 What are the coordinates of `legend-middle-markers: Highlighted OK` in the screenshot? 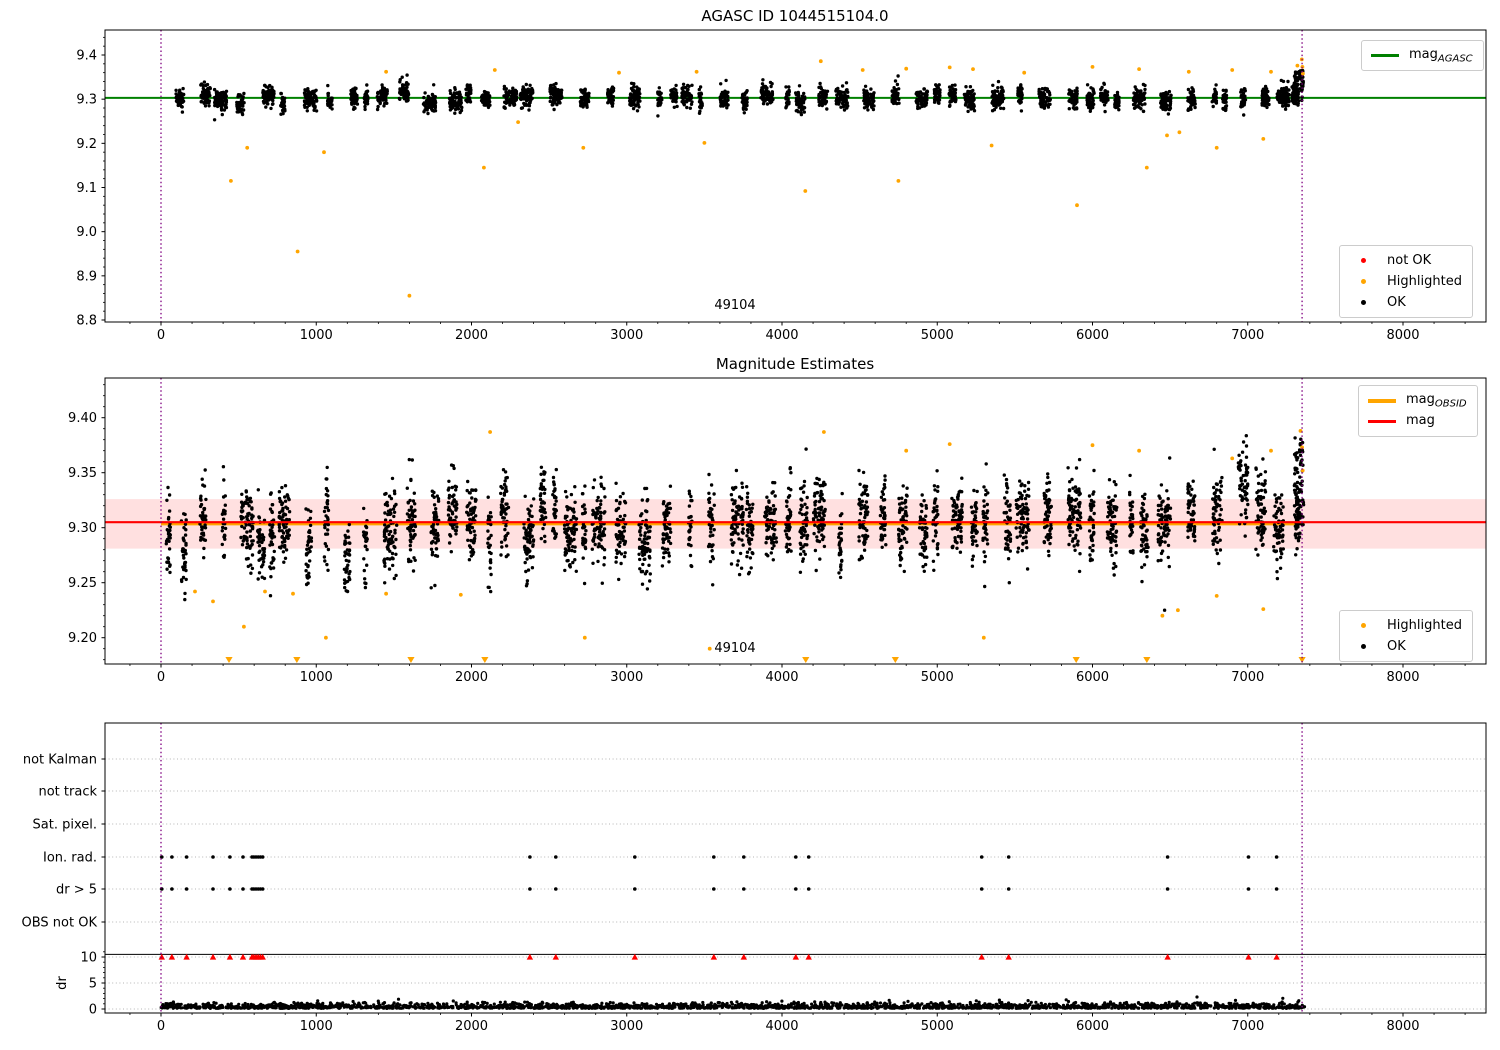 It's located at (1406, 636).